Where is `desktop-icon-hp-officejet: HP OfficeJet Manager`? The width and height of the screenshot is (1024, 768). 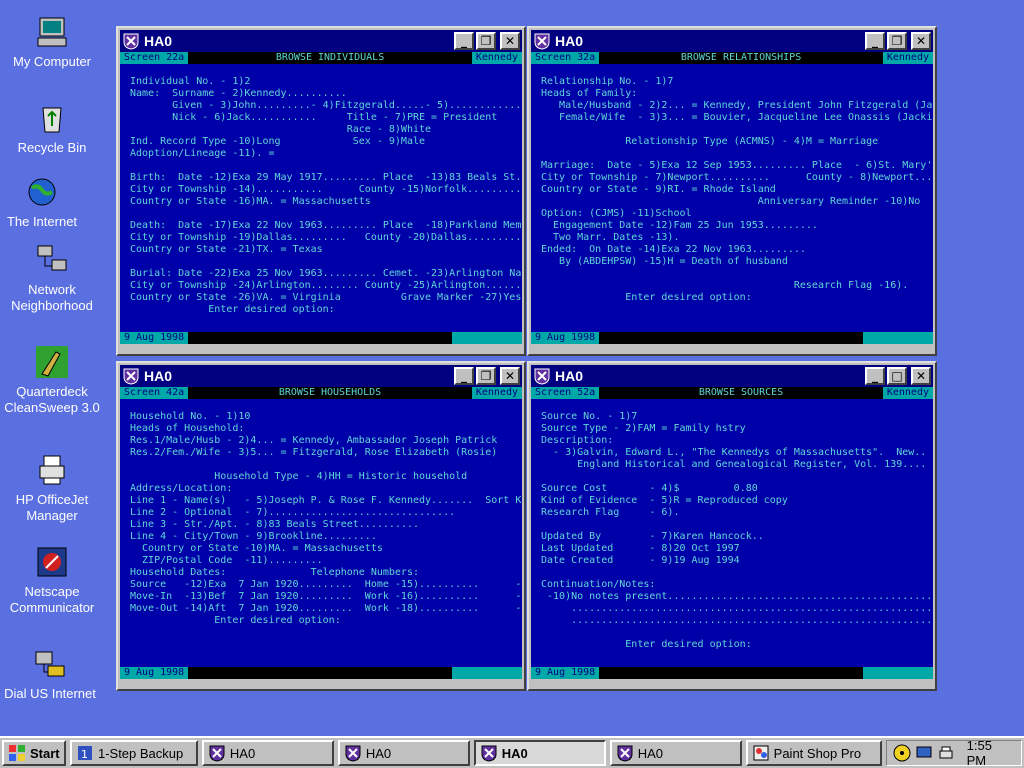
desktop-icon-hp-officejet: HP OfficeJet Manager is located at coordinates (52, 488).